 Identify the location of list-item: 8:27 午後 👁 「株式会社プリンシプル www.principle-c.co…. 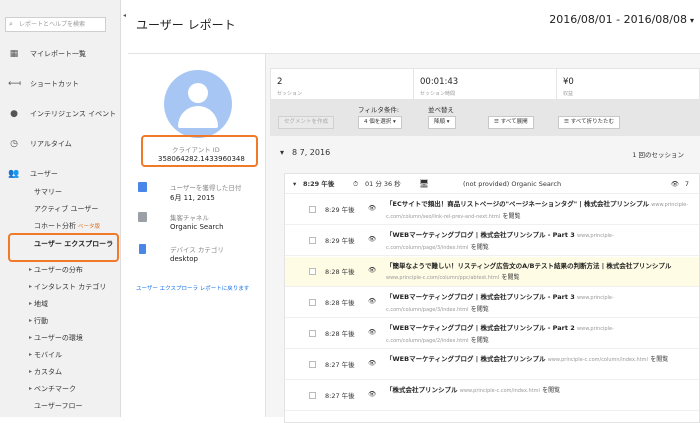
(492, 396).